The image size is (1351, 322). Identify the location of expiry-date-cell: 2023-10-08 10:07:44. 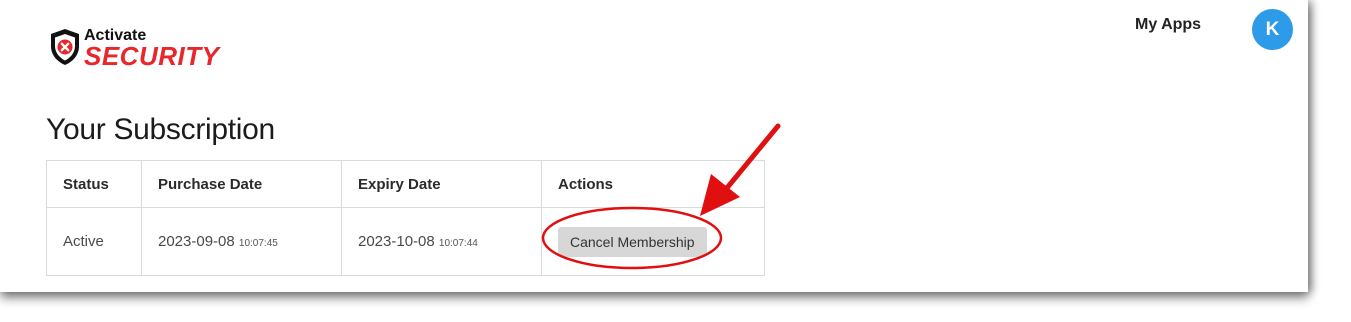
(441, 241).